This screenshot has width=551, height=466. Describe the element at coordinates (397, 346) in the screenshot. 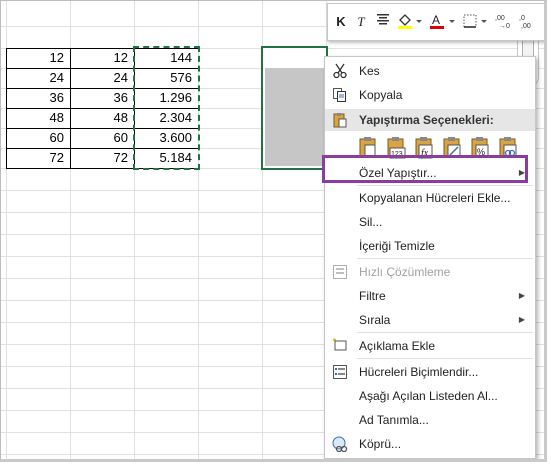

I see `menu-label: Açıklama Ekle` at that location.